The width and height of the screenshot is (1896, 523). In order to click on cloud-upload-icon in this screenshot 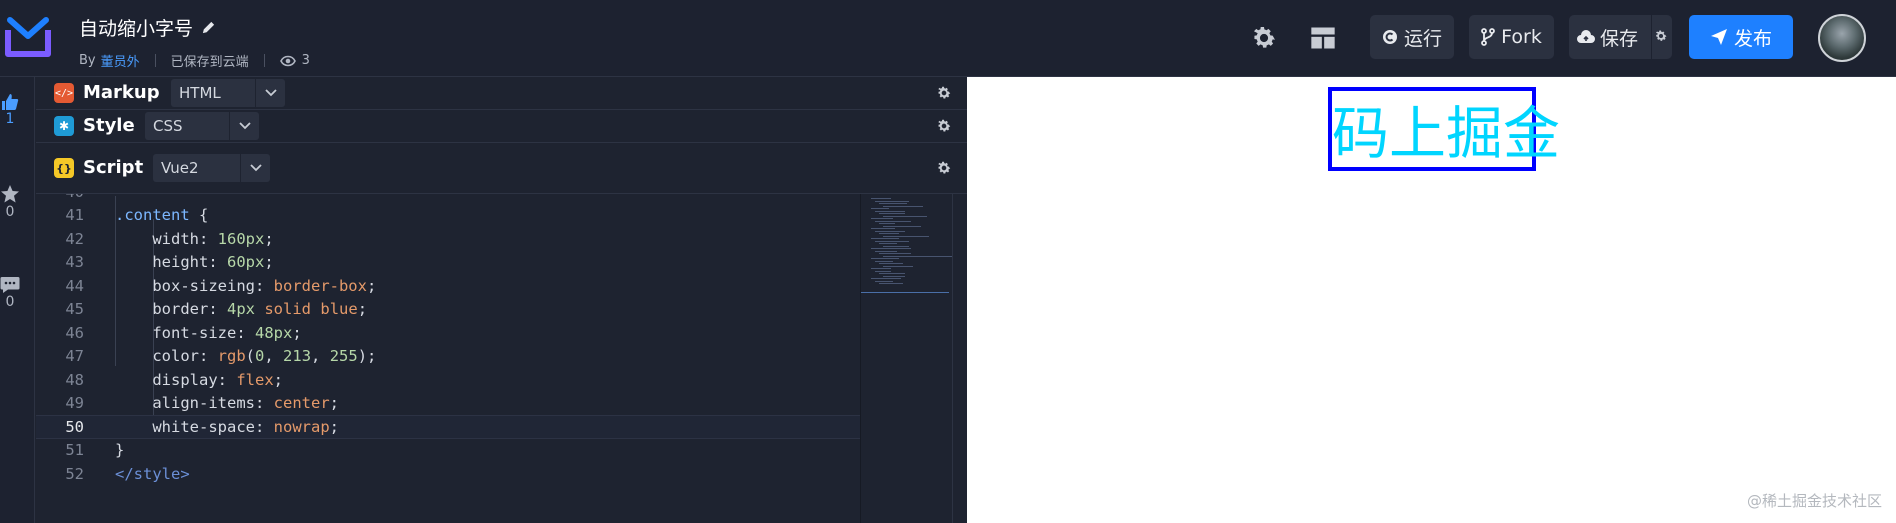, I will do `click(1586, 36)`.